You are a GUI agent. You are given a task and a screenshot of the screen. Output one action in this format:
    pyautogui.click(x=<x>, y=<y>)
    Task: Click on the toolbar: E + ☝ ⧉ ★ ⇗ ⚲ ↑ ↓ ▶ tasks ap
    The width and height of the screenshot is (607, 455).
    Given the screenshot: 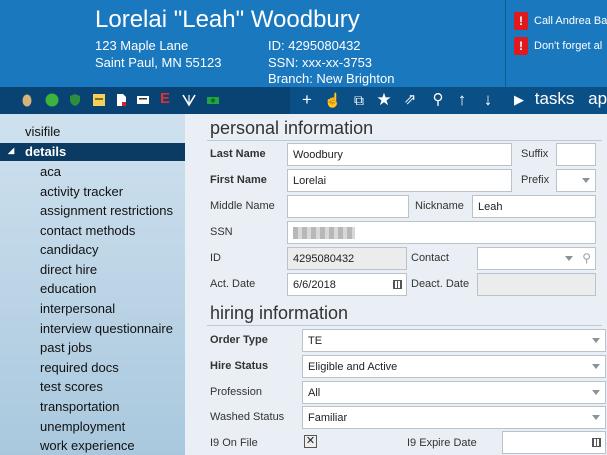 What is the action you would take?
    pyautogui.click(x=303, y=100)
    